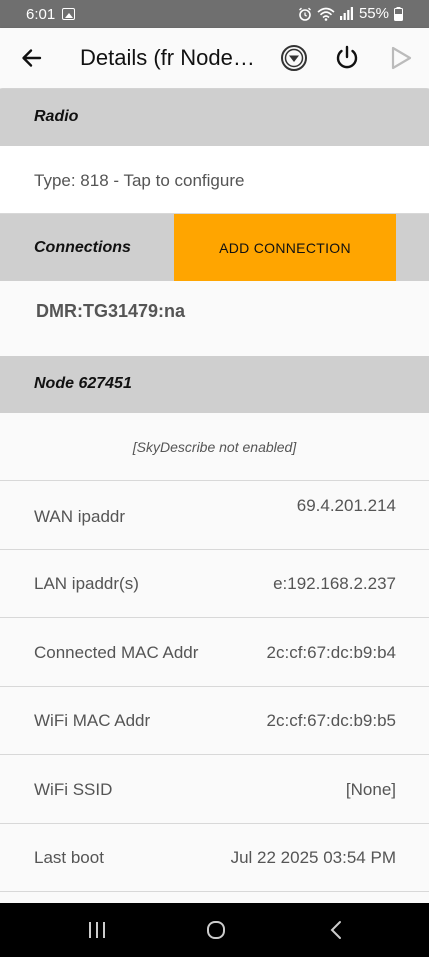 This screenshot has height=957, width=429. What do you see at coordinates (214, 584) in the screenshot?
I see `info-row-lan: LAN ipaddr(s) e:192.168.2.237` at bounding box center [214, 584].